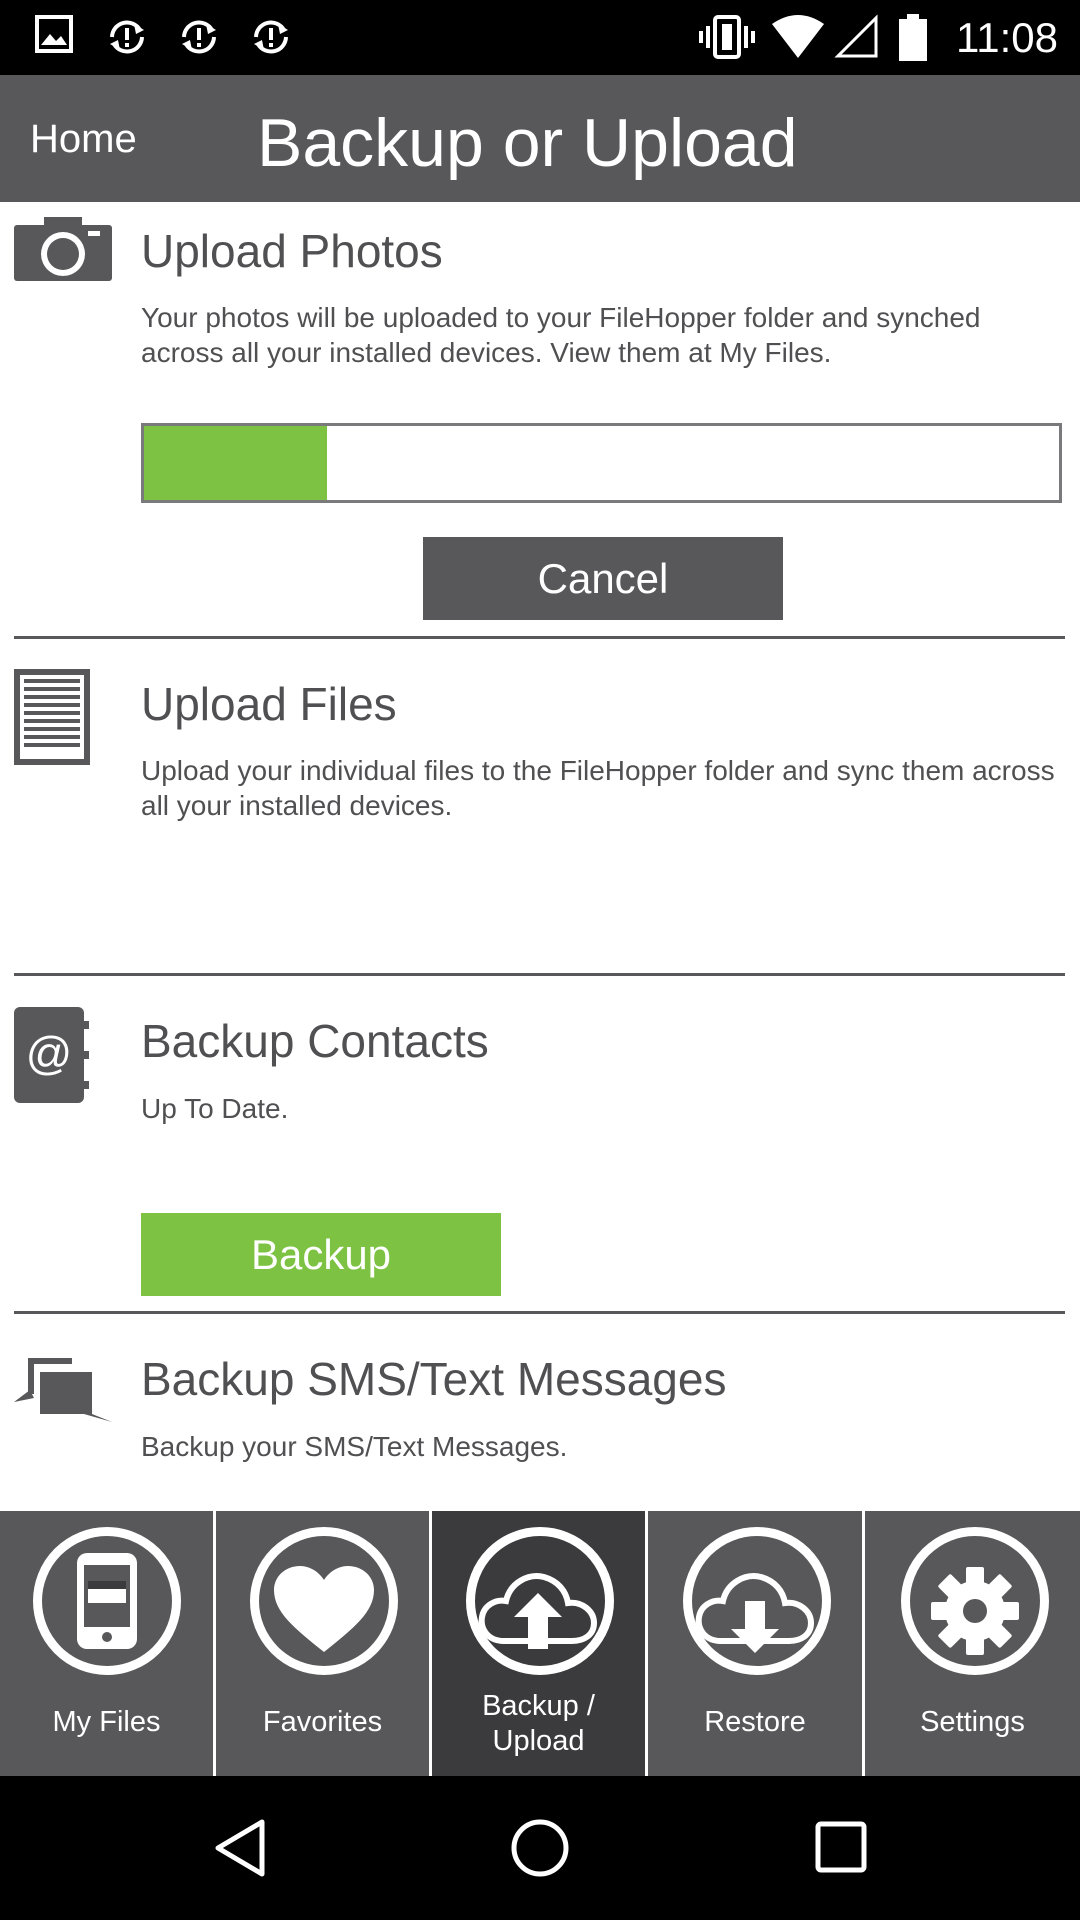 This screenshot has height=1920, width=1080. I want to click on status-bar: 11:08, so click(540, 37).